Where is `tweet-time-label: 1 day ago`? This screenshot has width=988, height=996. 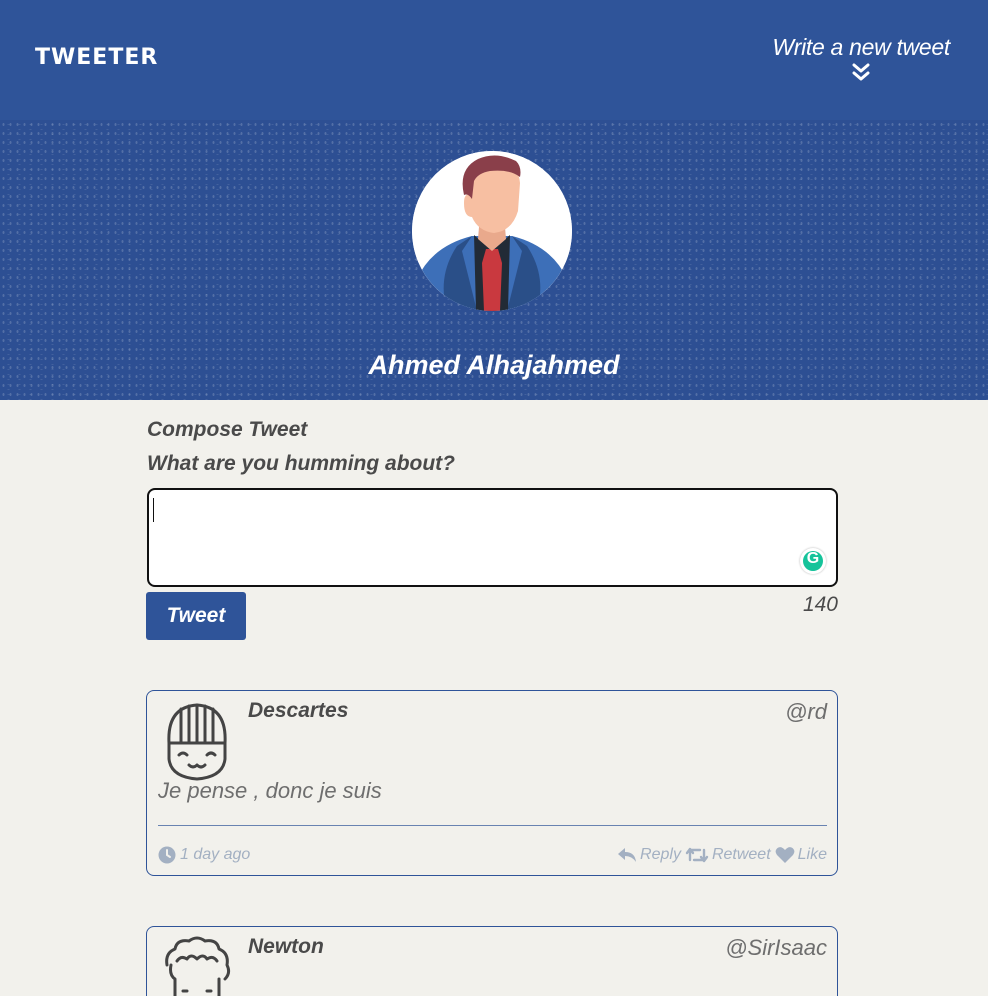
tweet-time-label: 1 day ago is located at coordinates (215, 854).